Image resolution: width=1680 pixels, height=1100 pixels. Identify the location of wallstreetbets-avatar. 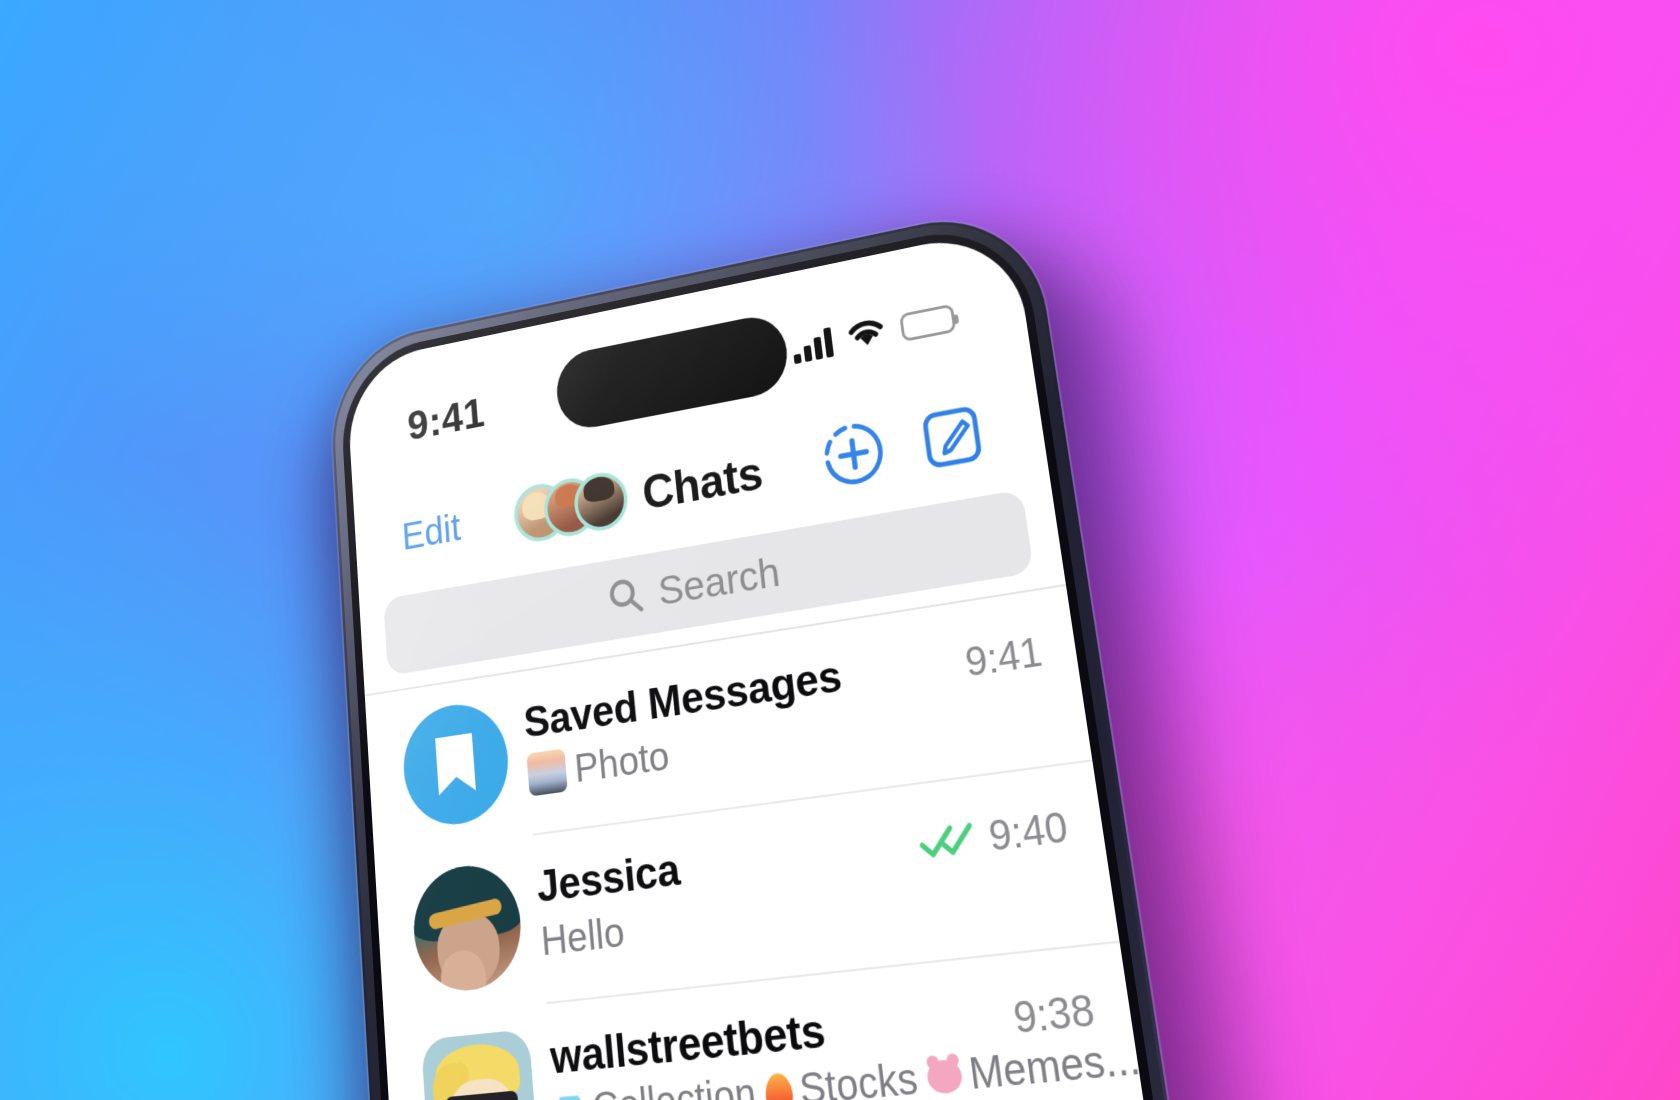
(480, 1064).